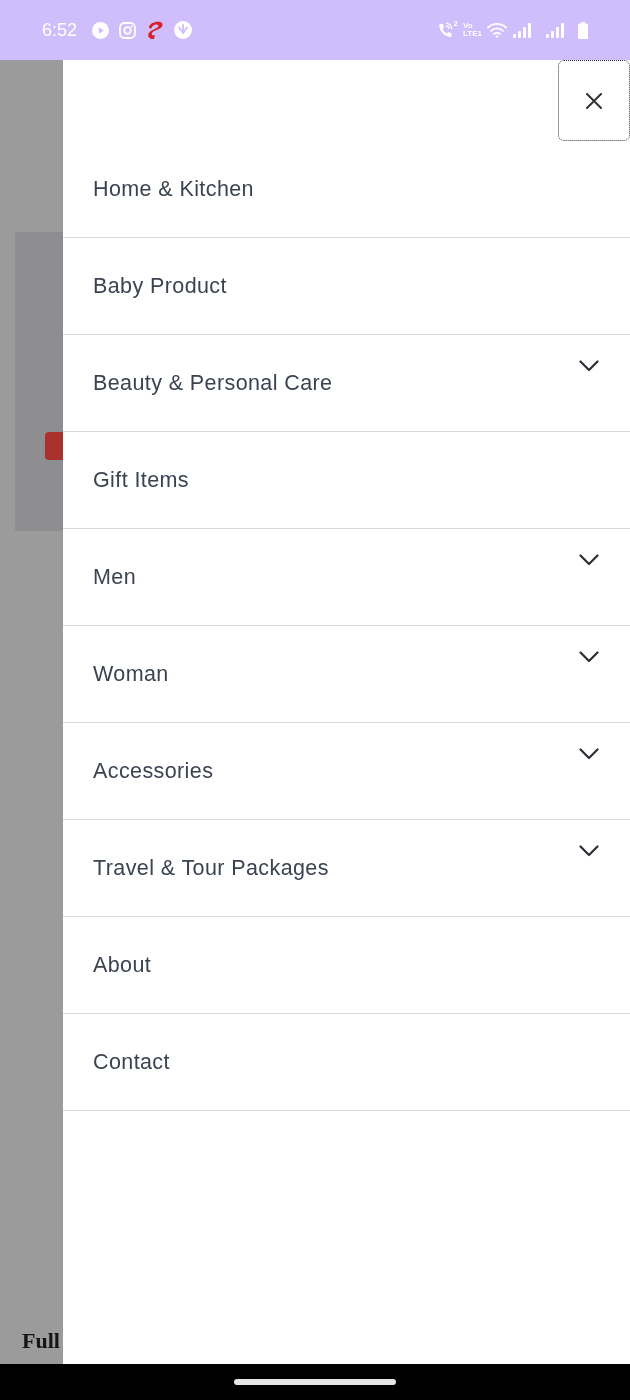  What do you see at coordinates (128, 30) in the screenshot?
I see `camera-square-icon` at bounding box center [128, 30].